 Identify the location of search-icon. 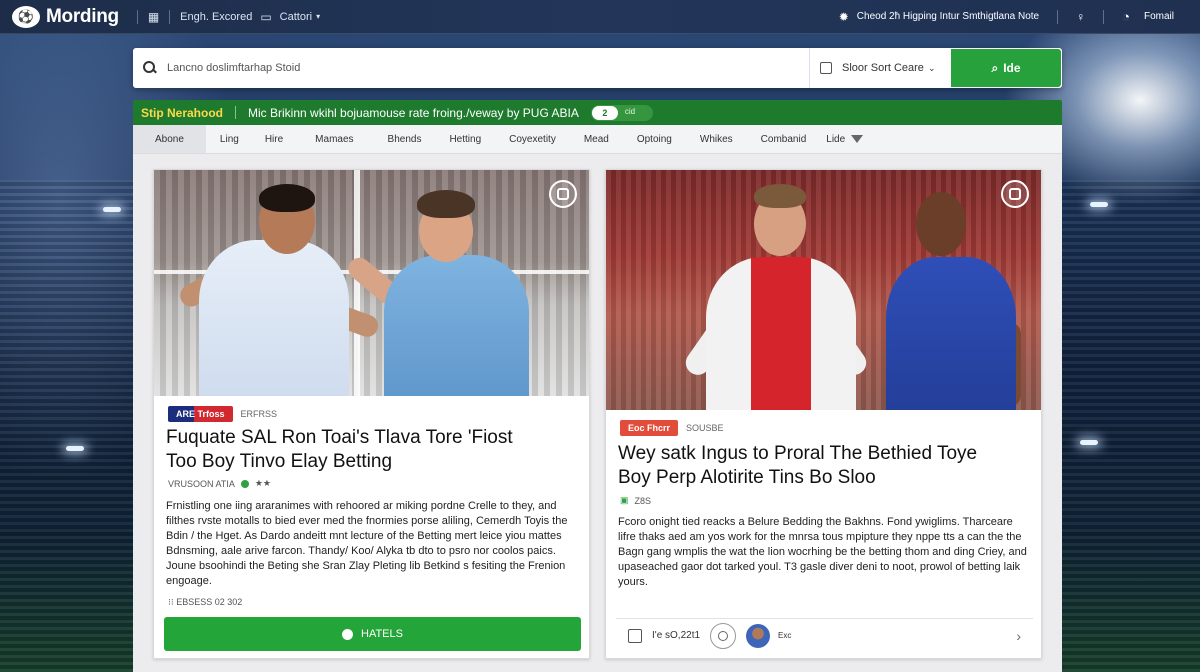
(150, 68).